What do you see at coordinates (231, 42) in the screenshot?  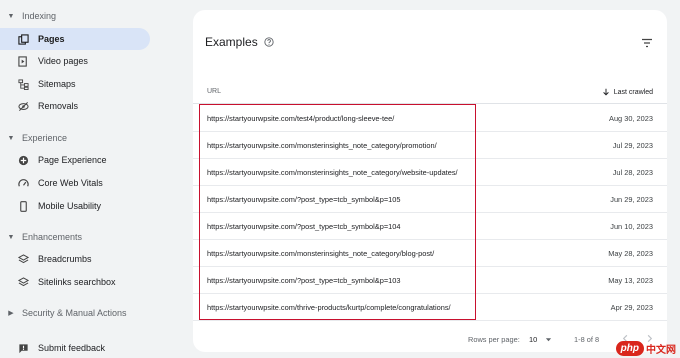 I see `page-title: Examples` at bounding box center [231, 42].